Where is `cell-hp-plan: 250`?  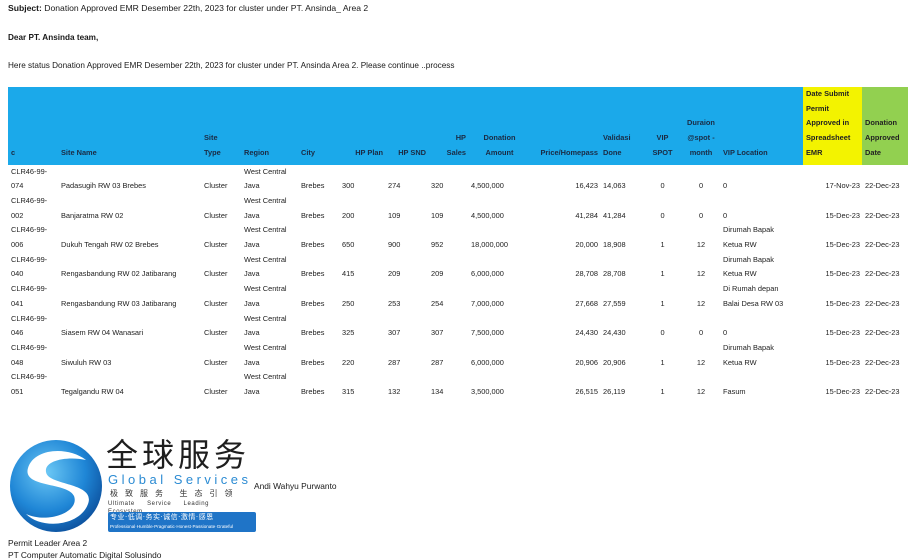 cell-hp-plan: 250 is located at coordinates (348, 303).